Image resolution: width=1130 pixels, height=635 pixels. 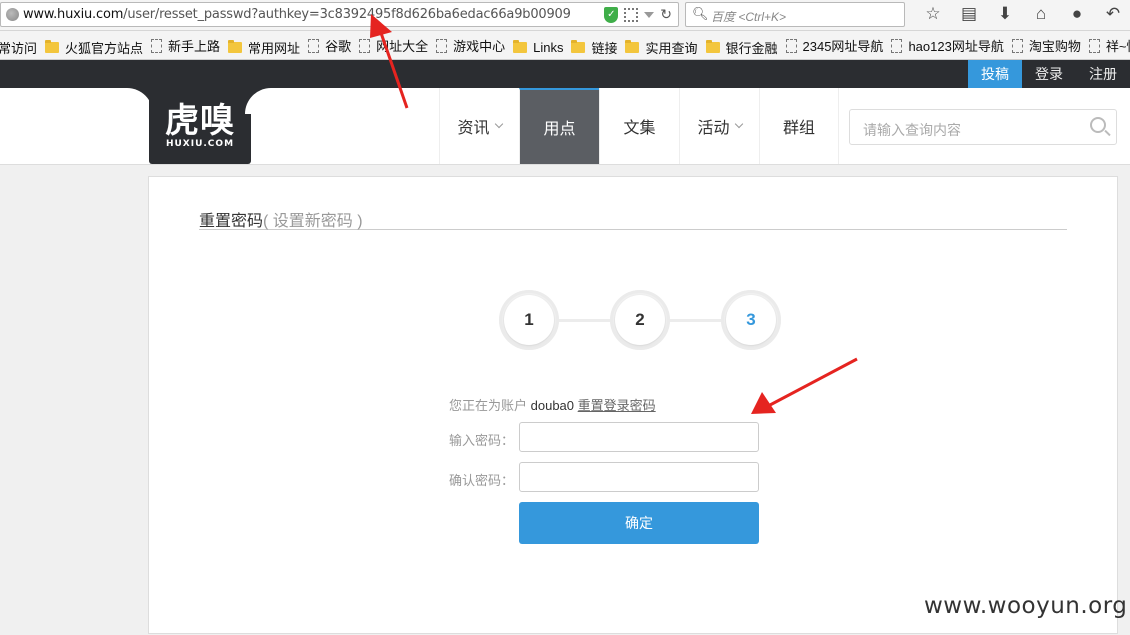 I want to click on login-link: 登录, so click(x=1049, y=74).